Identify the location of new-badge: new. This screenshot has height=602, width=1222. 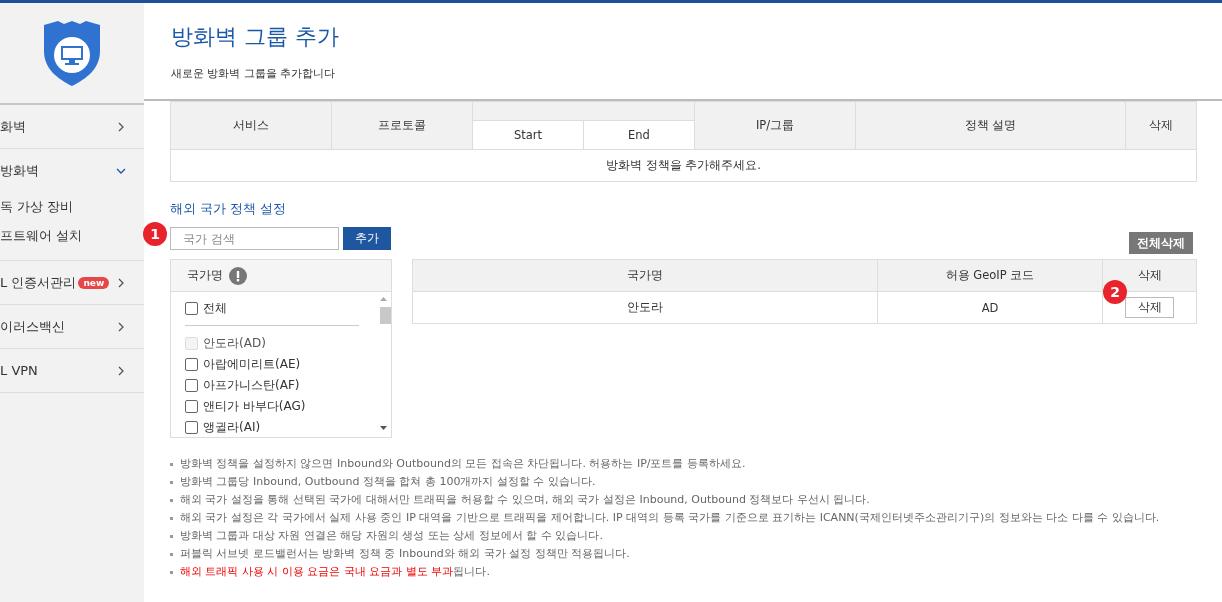
(94, 282).